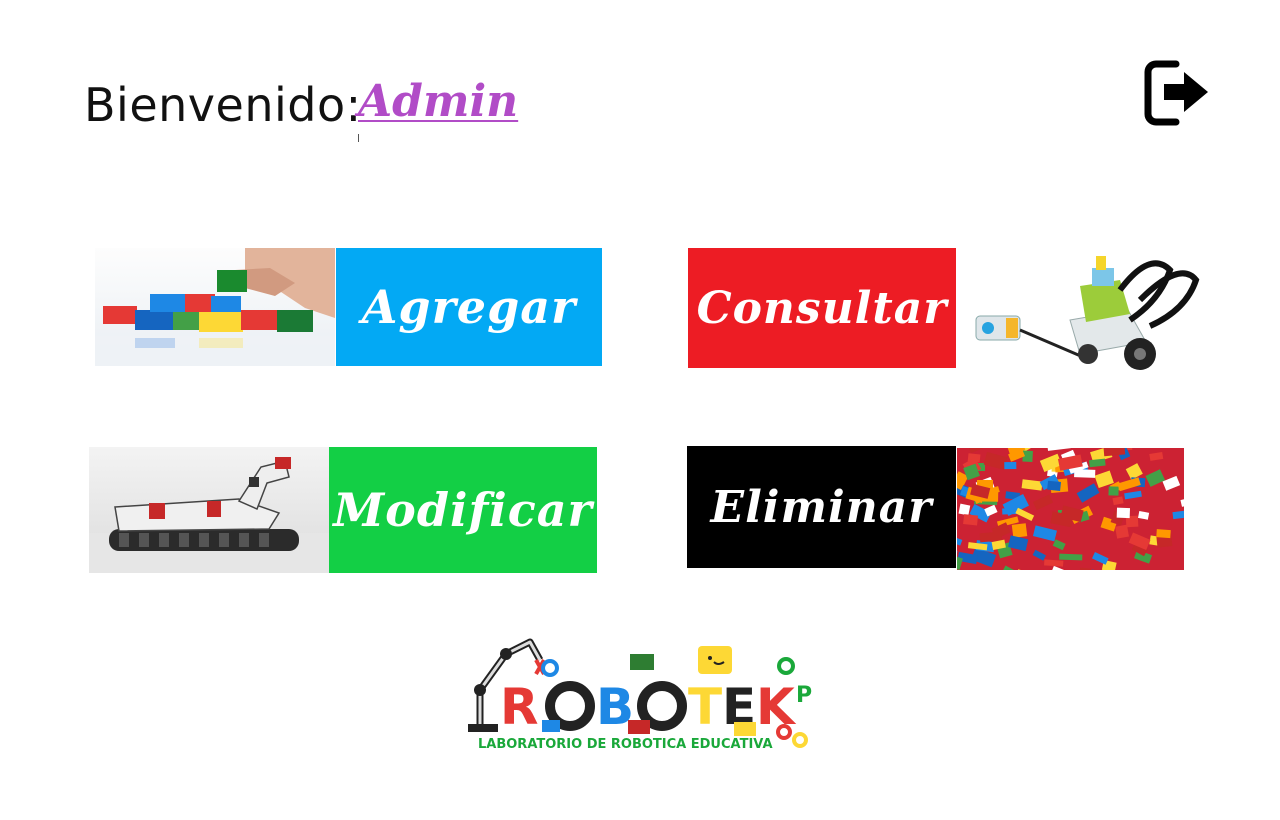 The image size is (1280, 820). Describe the element at coordinates (358, 138) in the screenshot. I see `text-caret` at that location.